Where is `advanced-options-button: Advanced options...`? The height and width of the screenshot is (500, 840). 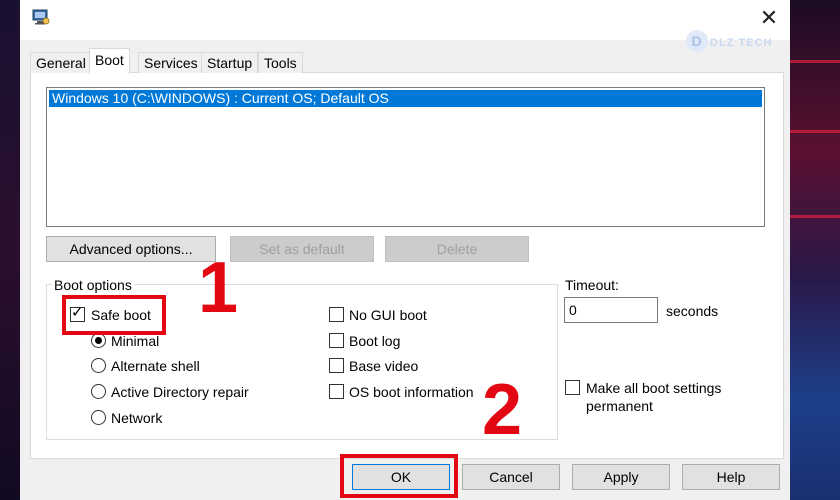 advanced-options-button: Advanced options... is located at coordinates (131, 249).